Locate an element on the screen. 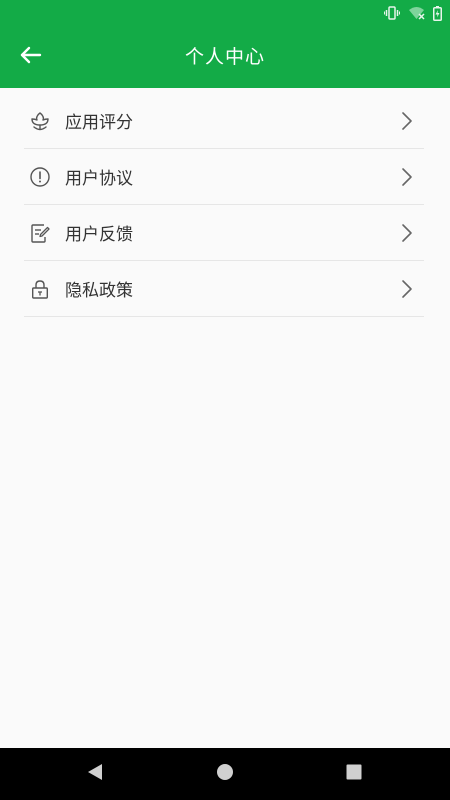 The width and height of the screenshot is (450, 800). nav-home-button is located at coordinates (225, 774).